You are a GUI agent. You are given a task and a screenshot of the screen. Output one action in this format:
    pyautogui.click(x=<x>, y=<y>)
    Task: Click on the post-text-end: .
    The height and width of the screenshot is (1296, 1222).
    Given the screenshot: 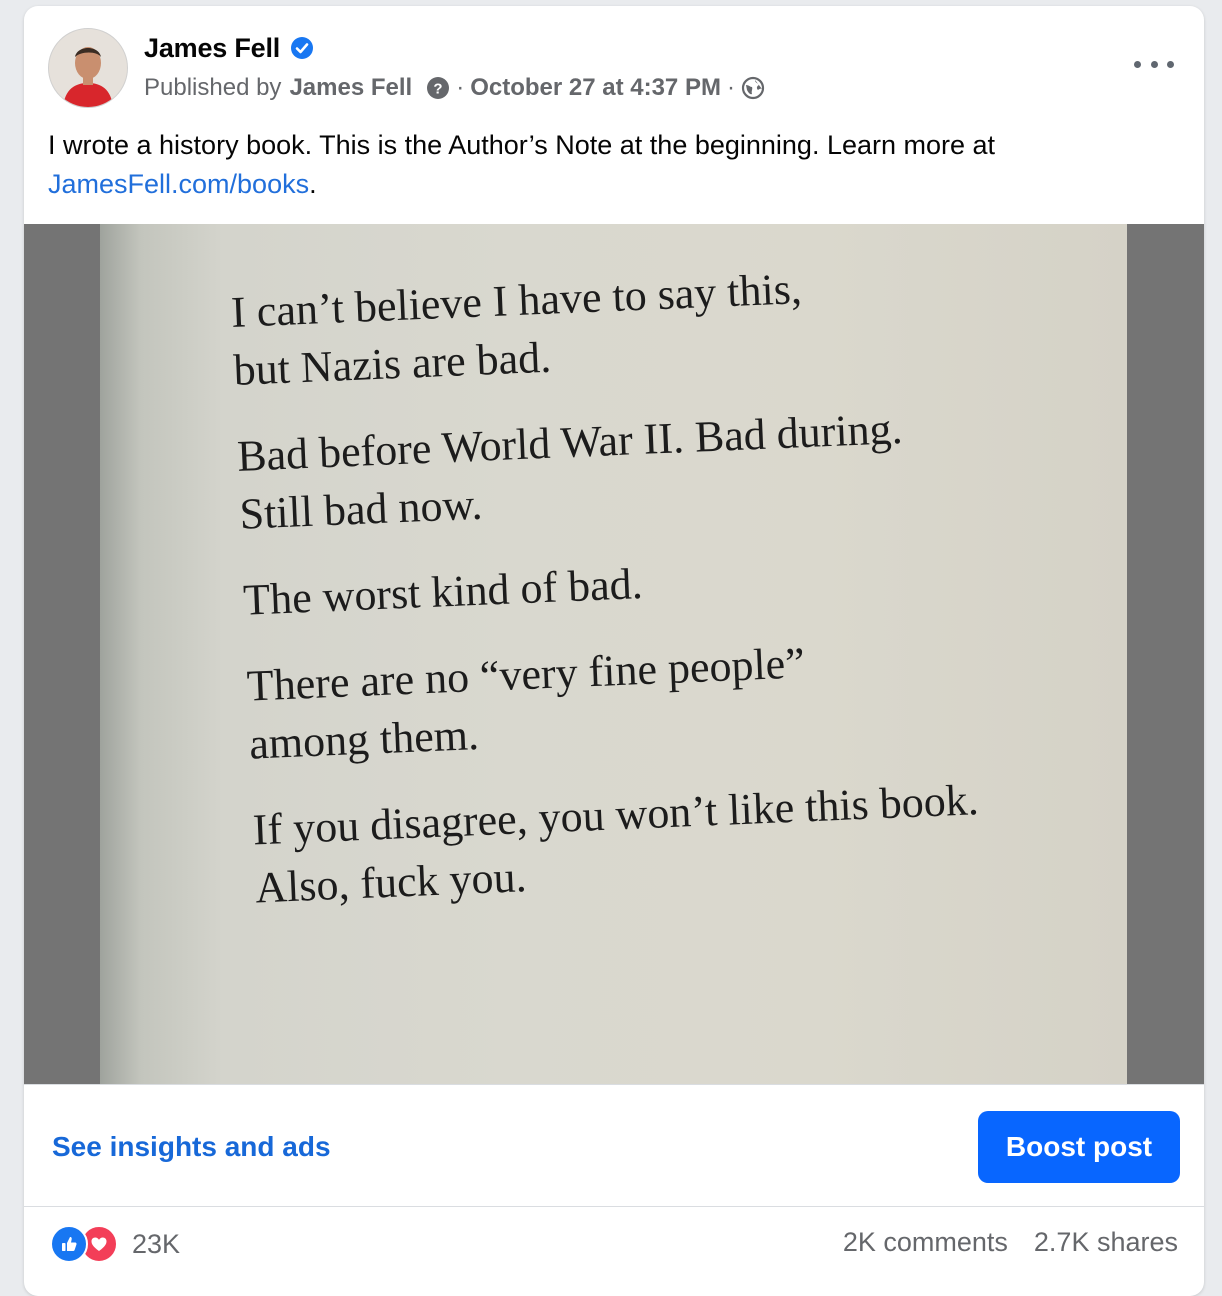 What is the action you would take?
    pyautogui.click(x=313, y=184)
    